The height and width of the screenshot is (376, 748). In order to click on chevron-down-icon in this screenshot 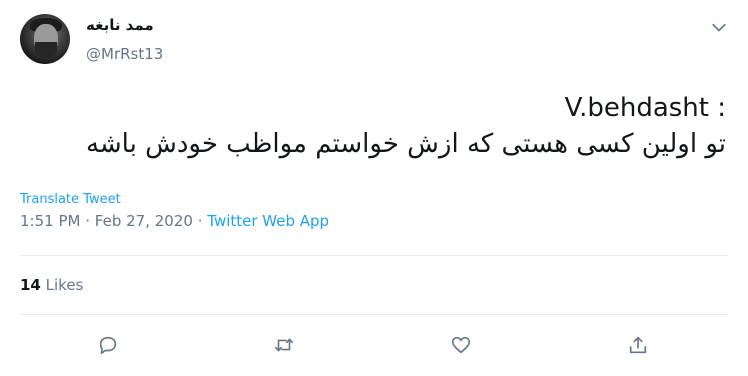, I will do `click(719, 28)`.